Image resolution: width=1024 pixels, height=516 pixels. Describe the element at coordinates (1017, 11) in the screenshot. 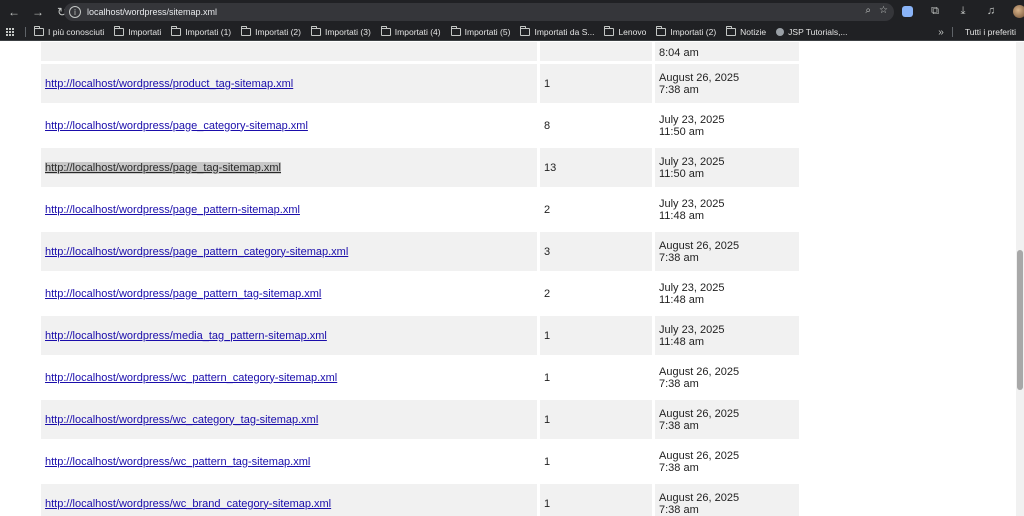

I see `profile-avatar` at that location.